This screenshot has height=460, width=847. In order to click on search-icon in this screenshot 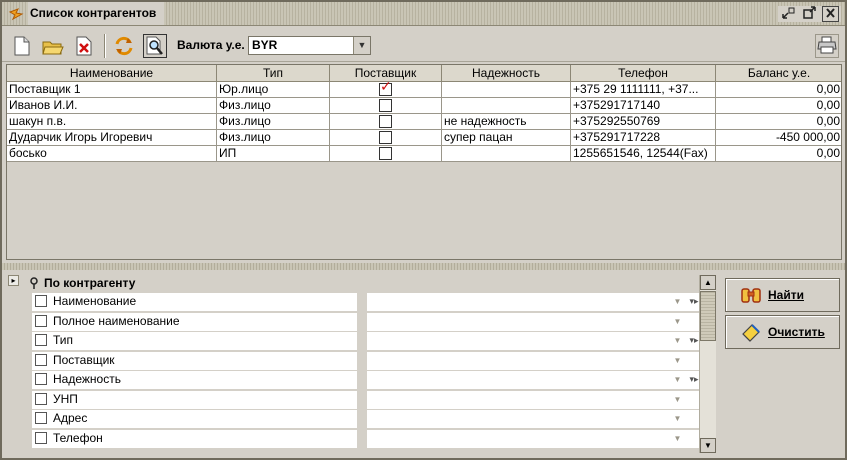, I will do `click(155, 46)`.